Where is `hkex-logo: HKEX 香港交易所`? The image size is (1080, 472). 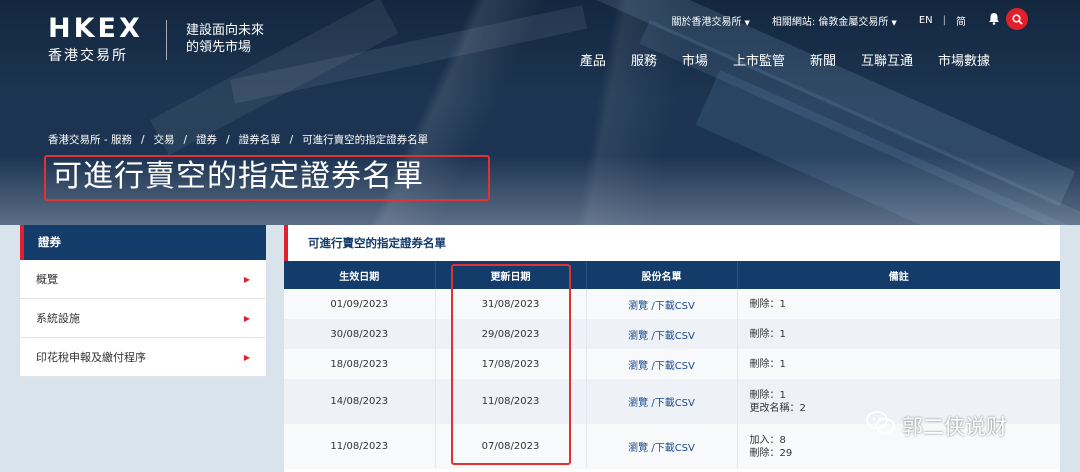
hkex-logo: HKEX 香港交易所 is located at coordinates (95, 39).